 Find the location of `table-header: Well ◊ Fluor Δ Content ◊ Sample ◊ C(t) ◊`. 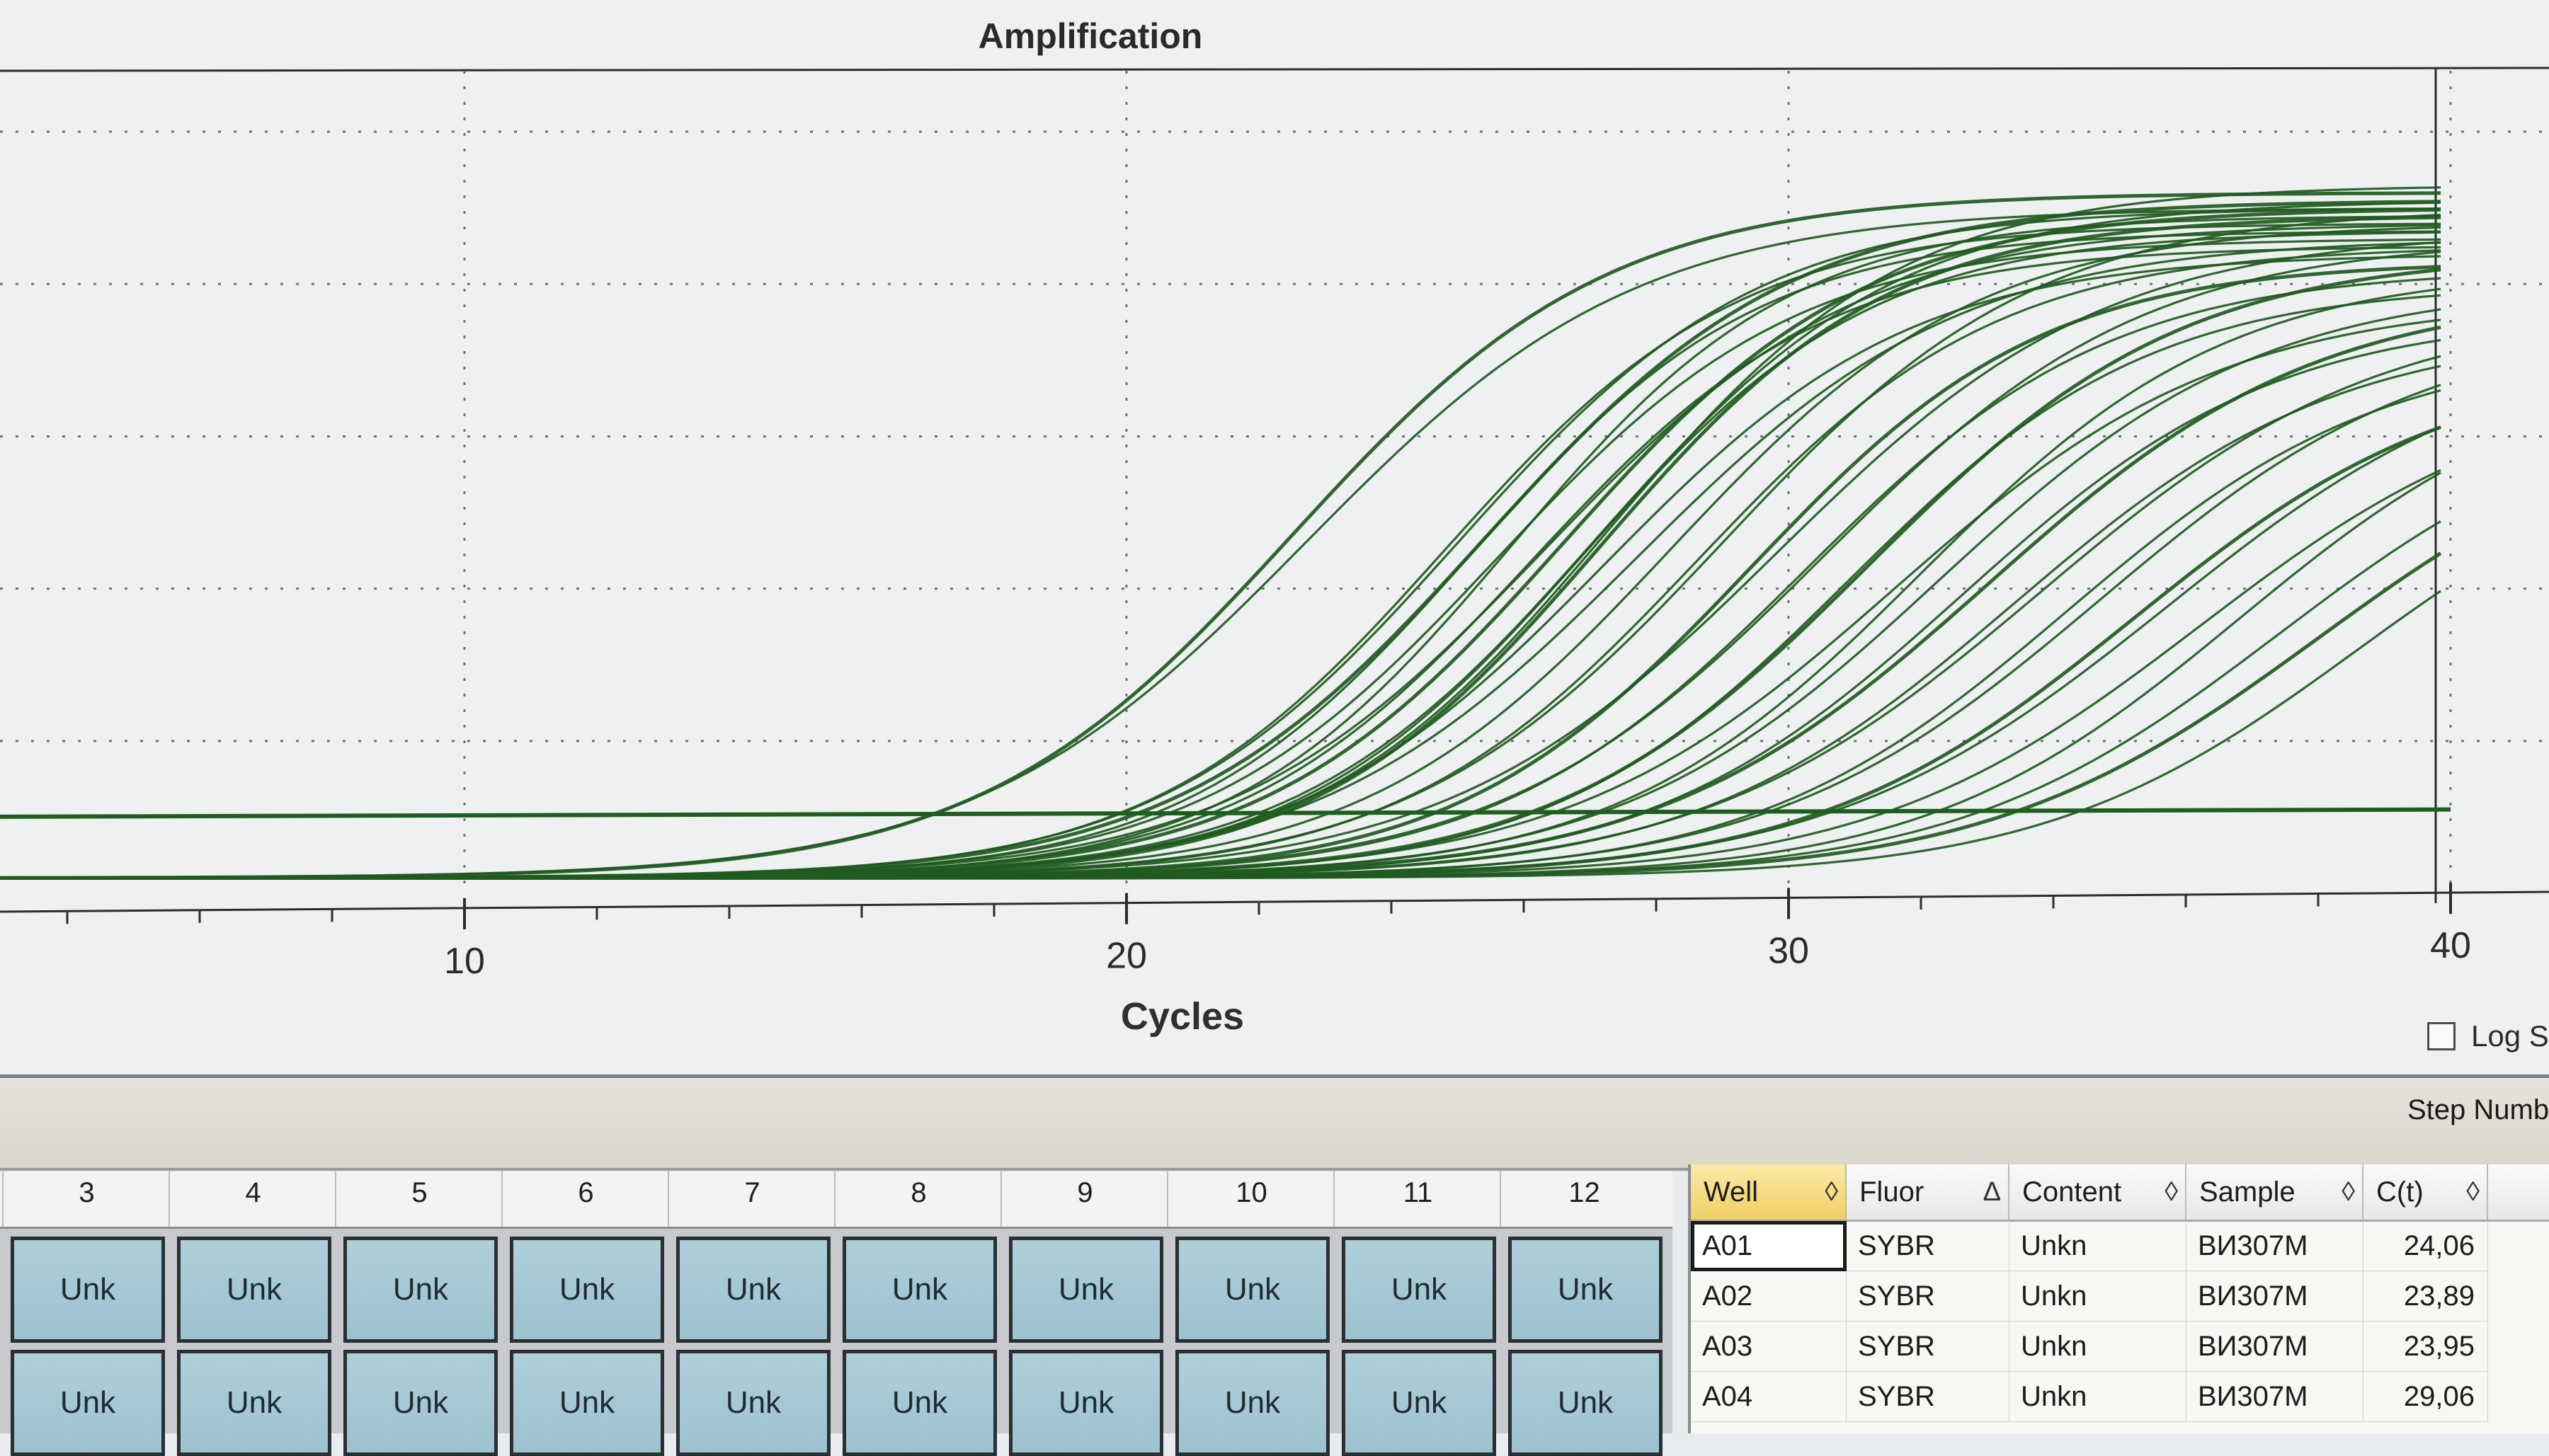

table-header: Well ◊ Fluor Δ Content ◊ Sample ◊ C(t) ◊ is located at coordinates (2120, 1193).